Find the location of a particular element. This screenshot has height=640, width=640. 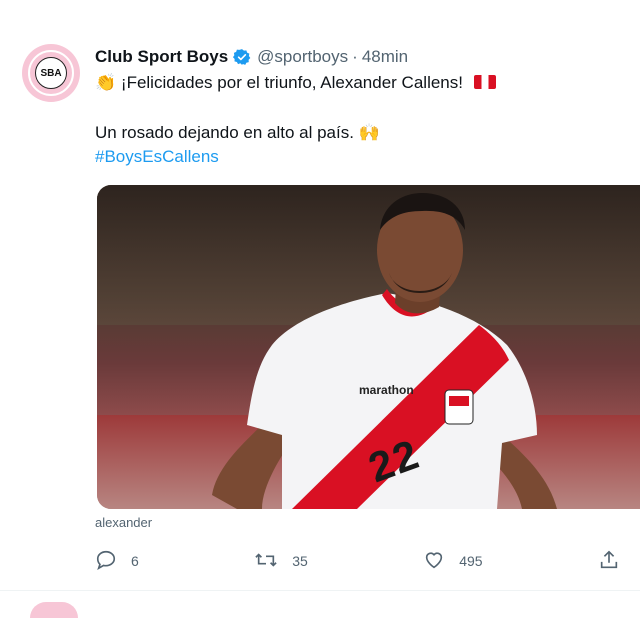

tweet-actions: 6 35 495 is located at coordinates (357, 561).